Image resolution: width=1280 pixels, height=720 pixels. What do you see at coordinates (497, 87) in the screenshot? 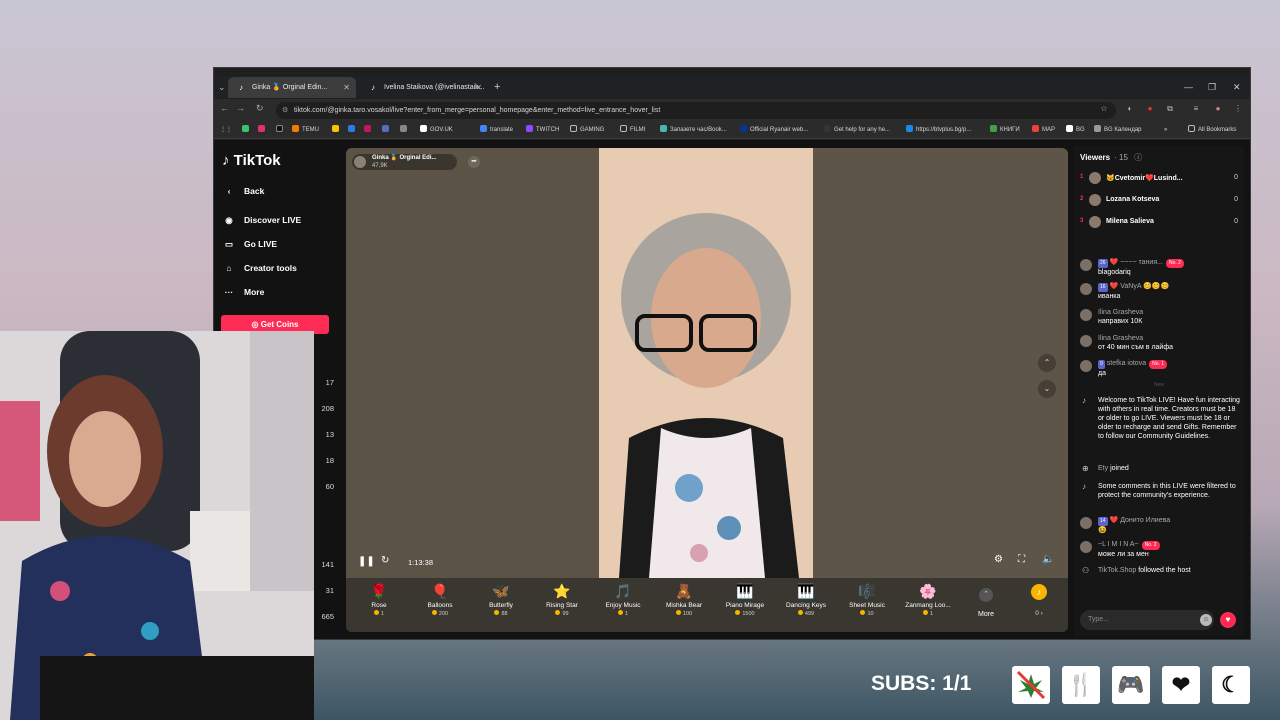
I see `new-tab-button: +` at bounding box center [497, 87].